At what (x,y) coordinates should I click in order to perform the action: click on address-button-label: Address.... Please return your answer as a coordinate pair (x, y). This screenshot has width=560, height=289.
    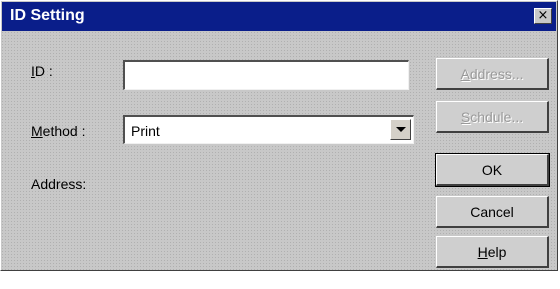
    Looking at the image, I should click on (492, 73).